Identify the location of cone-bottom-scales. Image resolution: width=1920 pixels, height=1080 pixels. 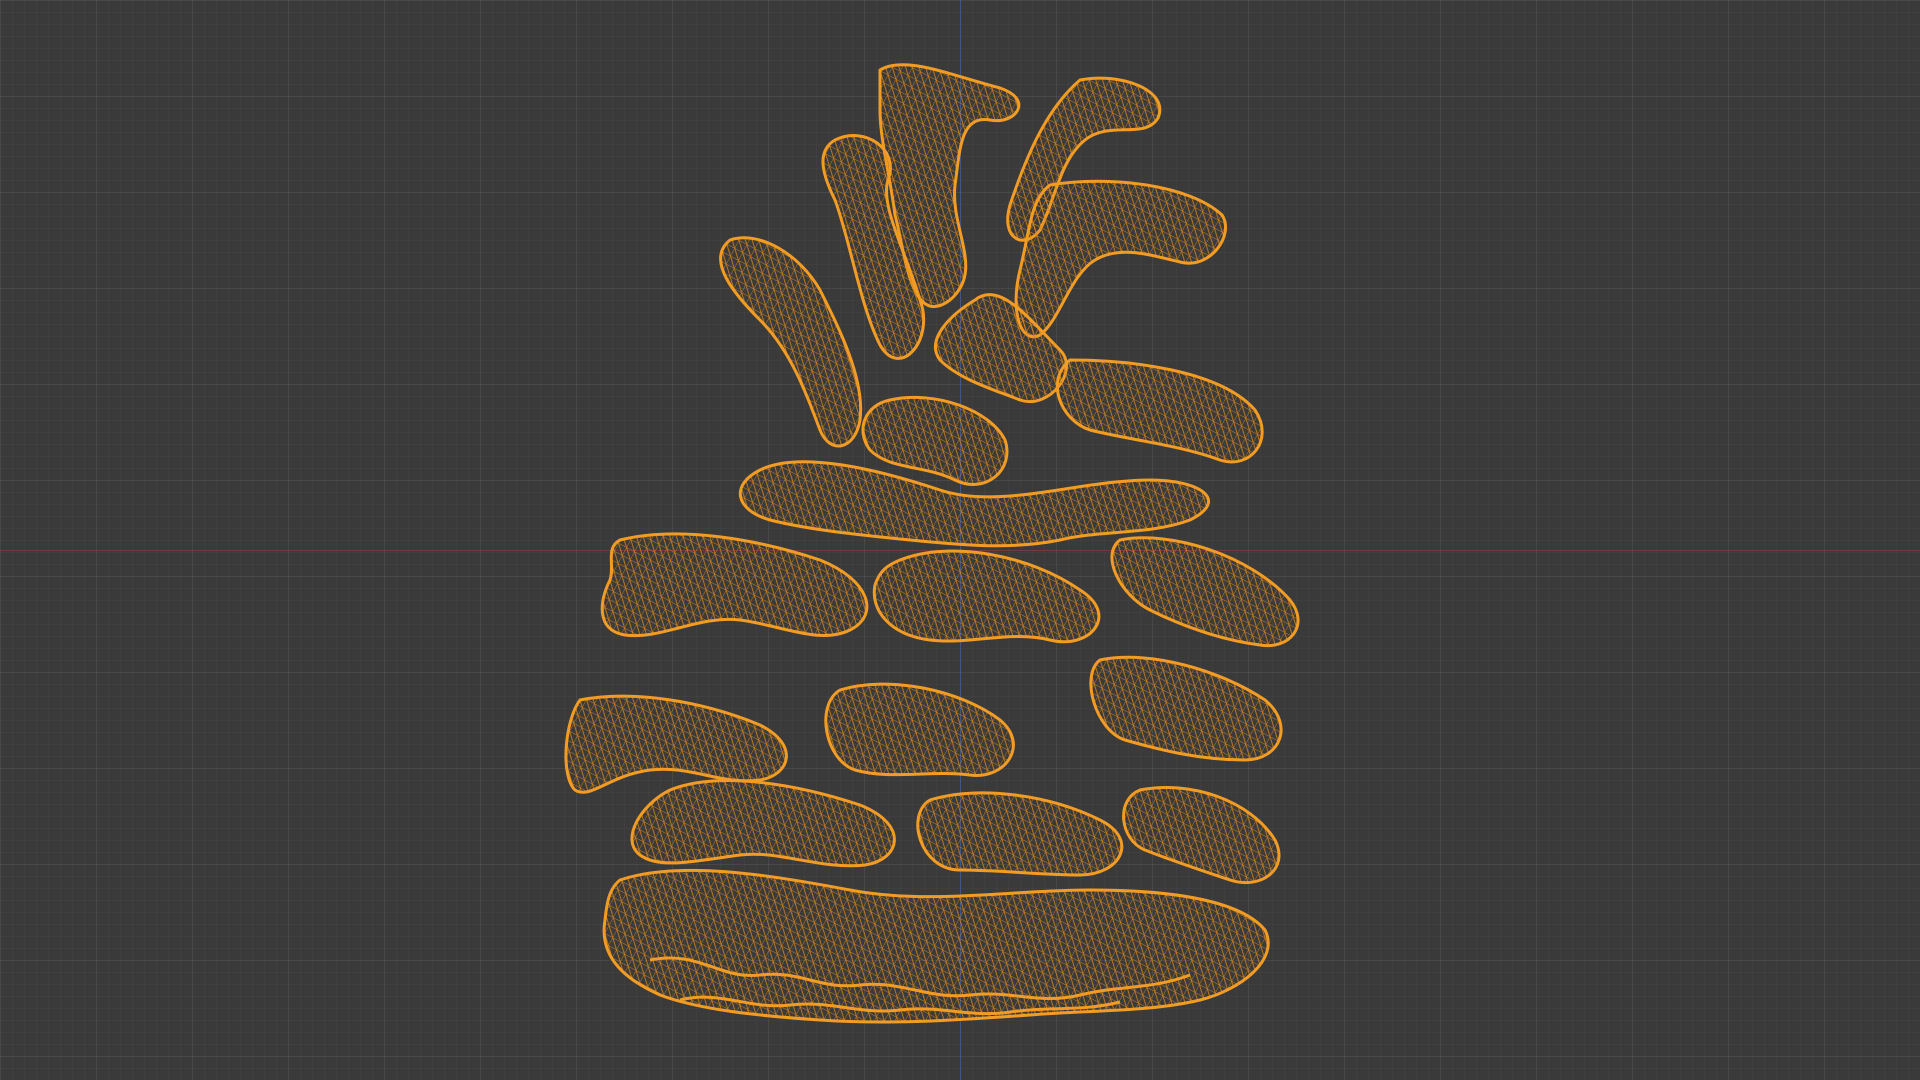
(941, 901).